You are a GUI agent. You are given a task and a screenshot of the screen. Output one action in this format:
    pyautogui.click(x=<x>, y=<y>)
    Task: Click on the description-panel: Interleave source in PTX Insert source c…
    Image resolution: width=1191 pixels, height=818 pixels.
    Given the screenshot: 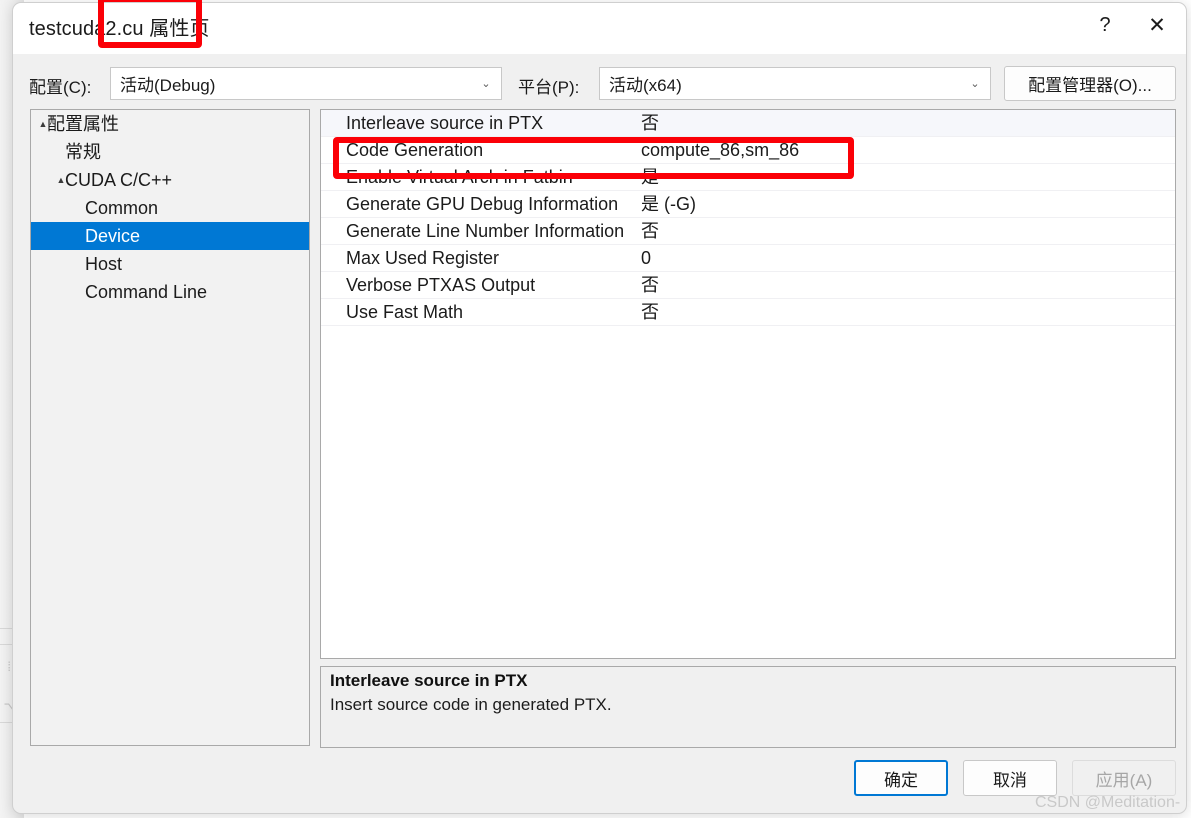 What is the action you would take?
    pyautogui.click(x=748, y=707)
    